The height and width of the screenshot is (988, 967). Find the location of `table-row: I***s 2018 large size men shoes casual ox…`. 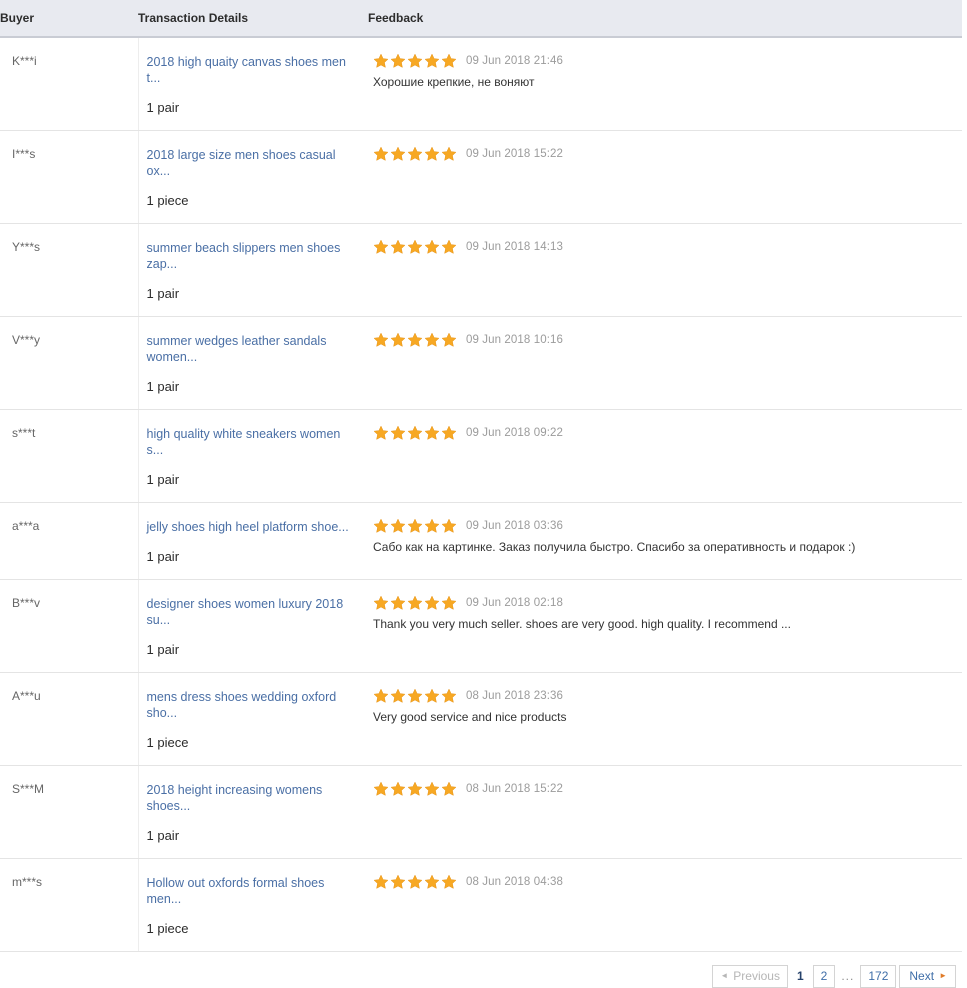

table-row: I***s 2018 large size men shoes casual ox… is located at coordinates (481, 177).